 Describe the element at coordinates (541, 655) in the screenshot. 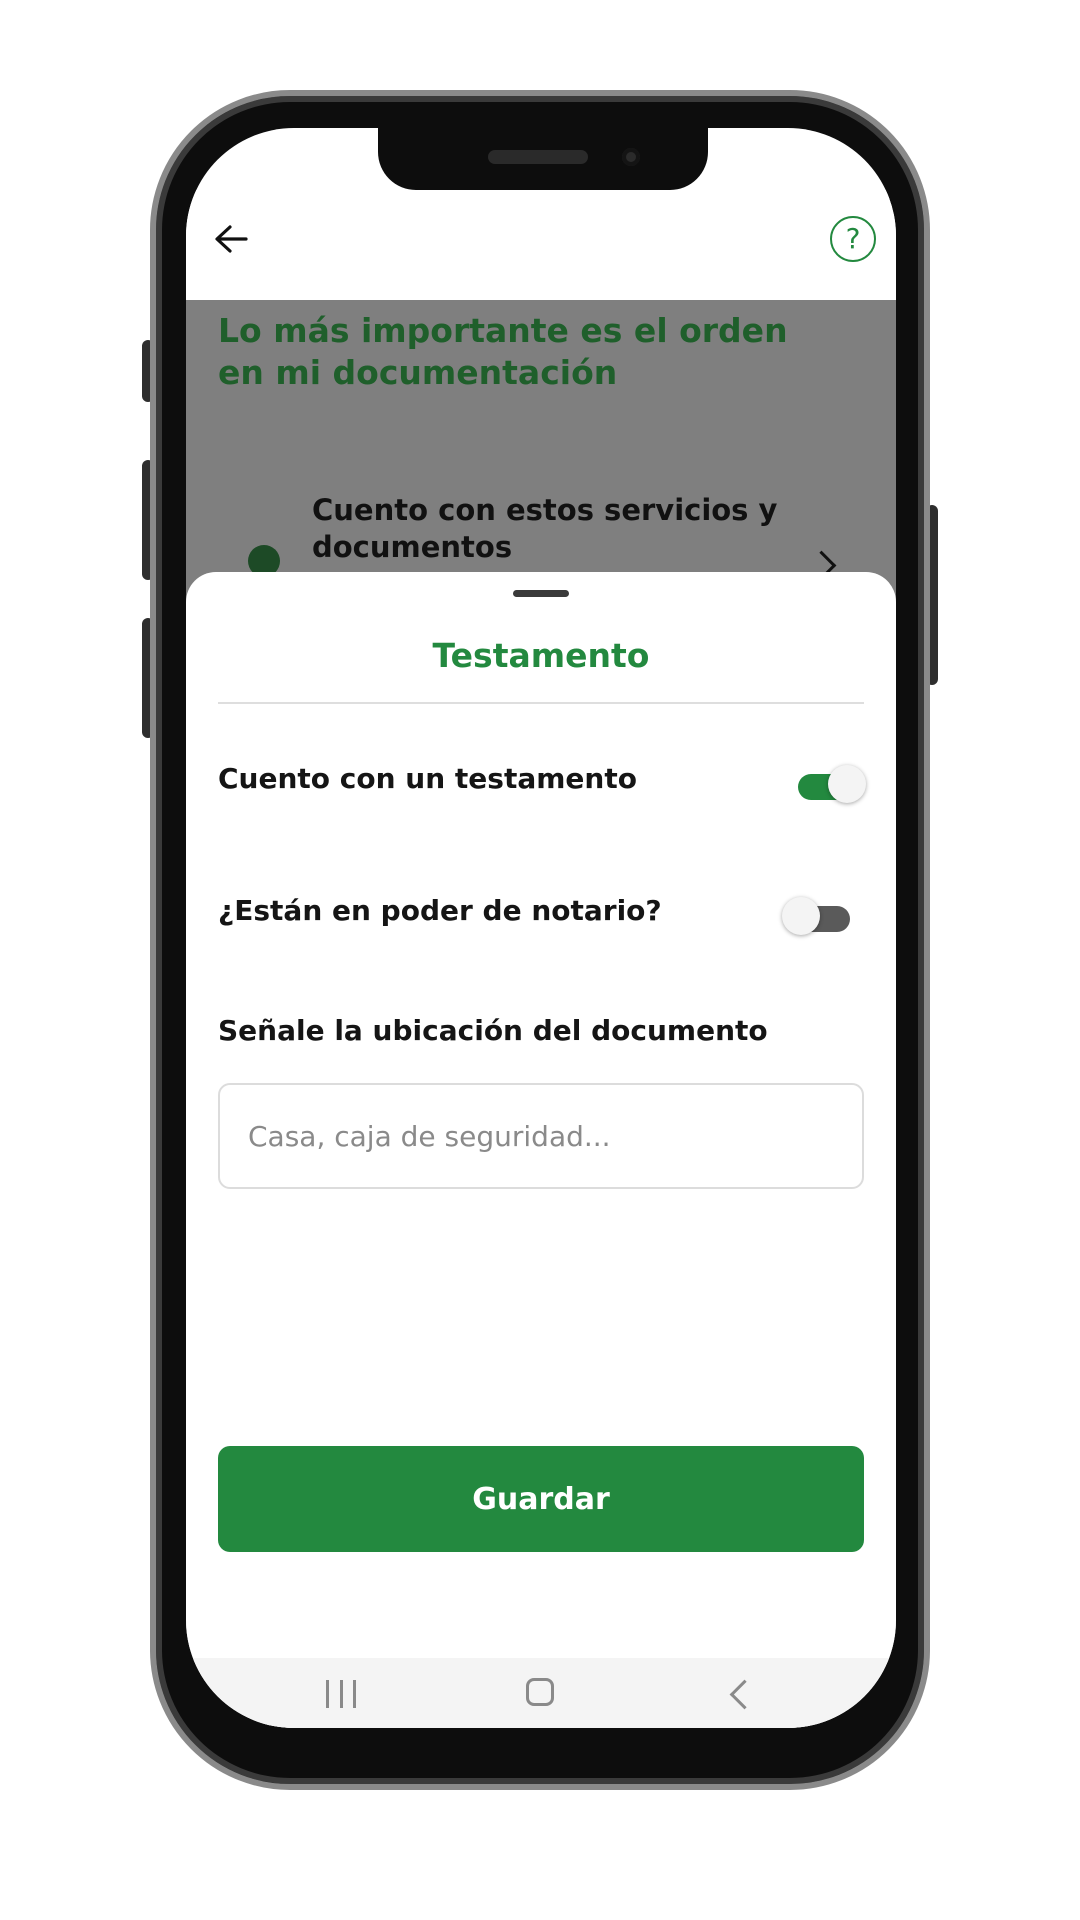

I see `sheet-title: Testamento` at that location.